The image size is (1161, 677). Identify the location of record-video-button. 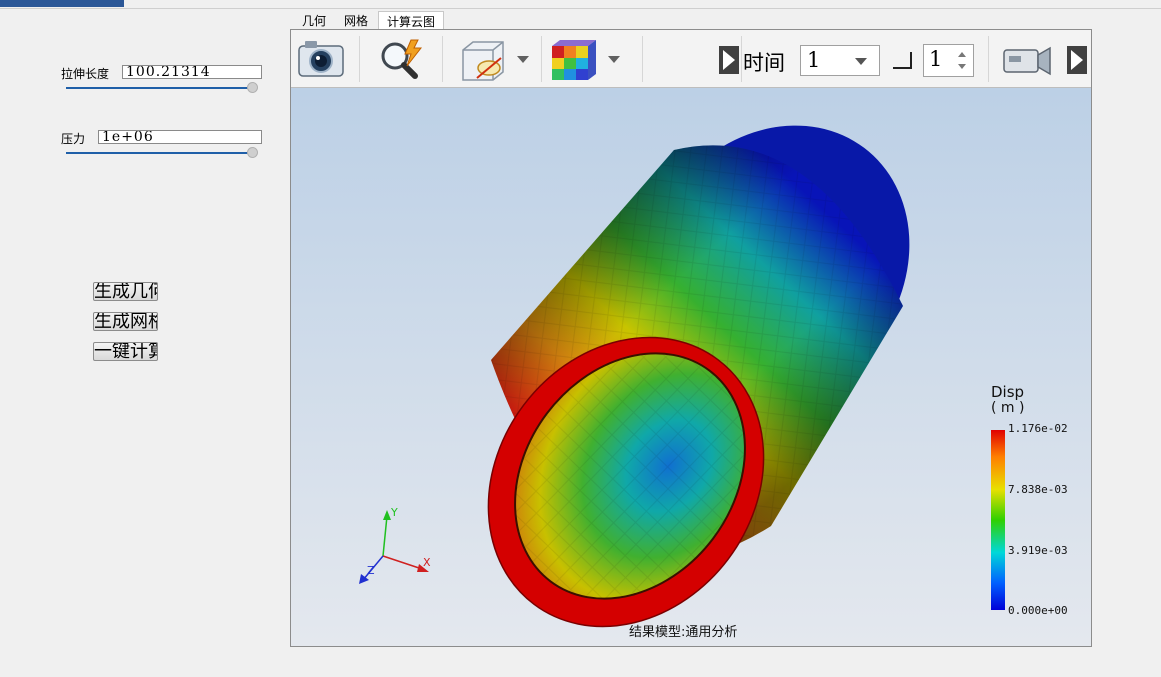
(1028, 64).